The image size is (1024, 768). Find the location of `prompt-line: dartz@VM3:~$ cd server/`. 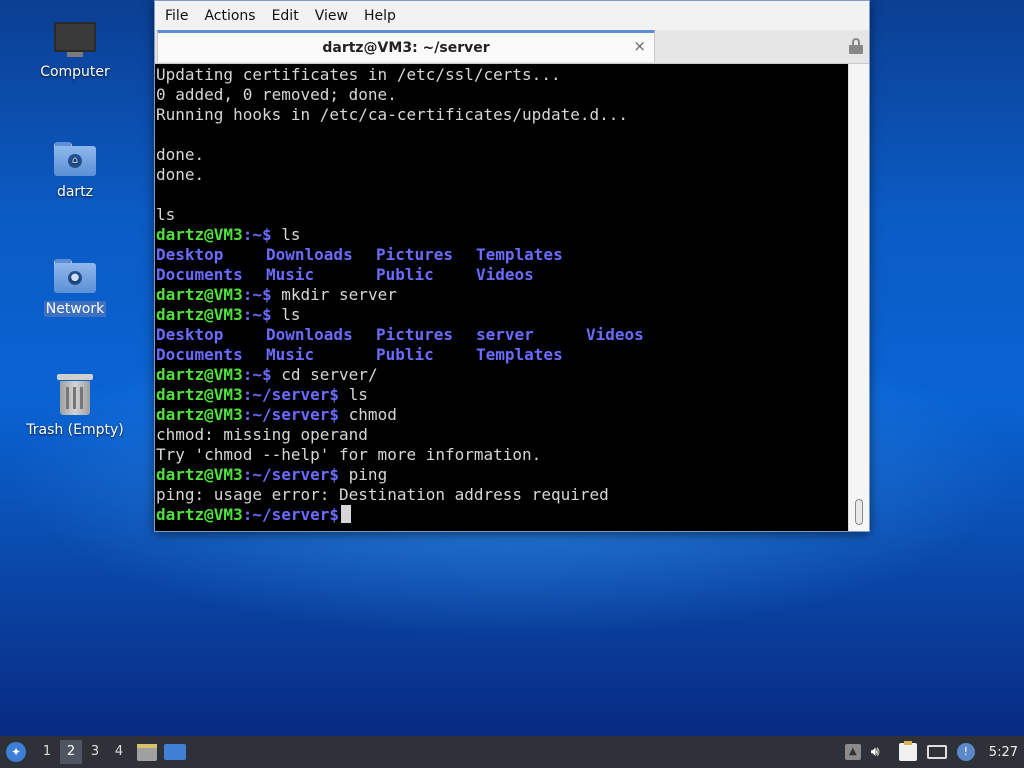

prompt-line: dartz@VM3:~$ cd server/ is located at coordinates (502, 375).